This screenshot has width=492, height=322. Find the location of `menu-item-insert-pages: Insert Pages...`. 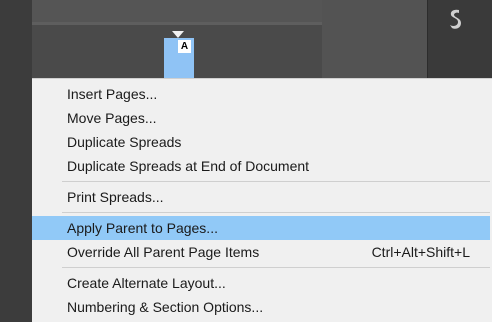

menu-item-insert-pages: Insert Pages... is located at coordinates (261, 94).